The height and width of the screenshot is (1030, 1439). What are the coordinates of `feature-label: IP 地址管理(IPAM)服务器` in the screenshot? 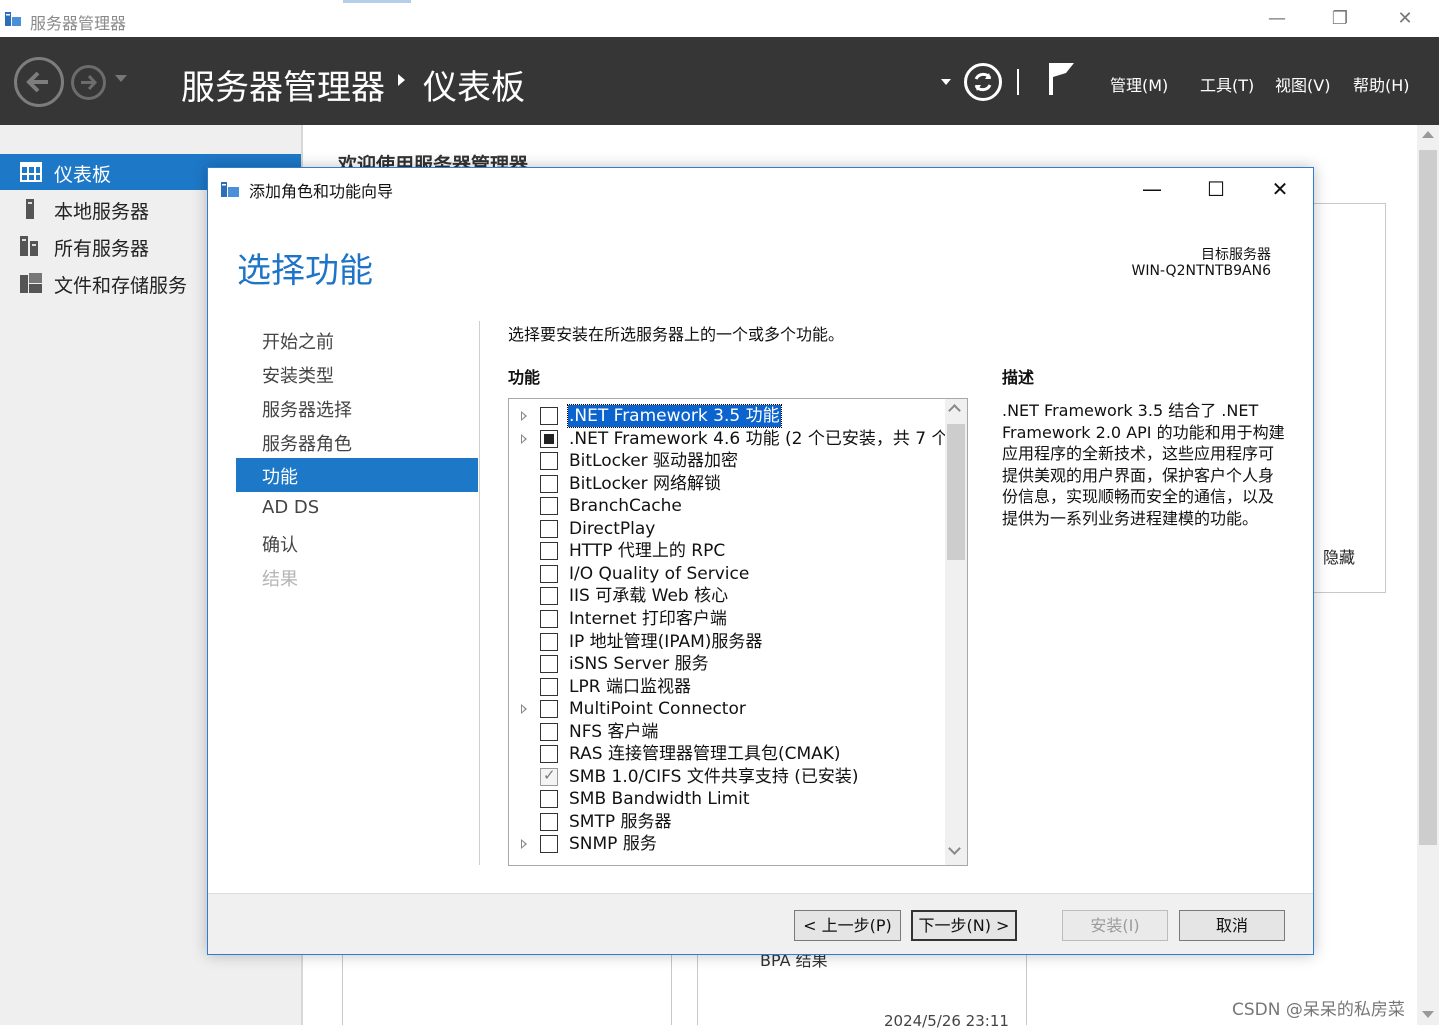 It's located at (666, 641).